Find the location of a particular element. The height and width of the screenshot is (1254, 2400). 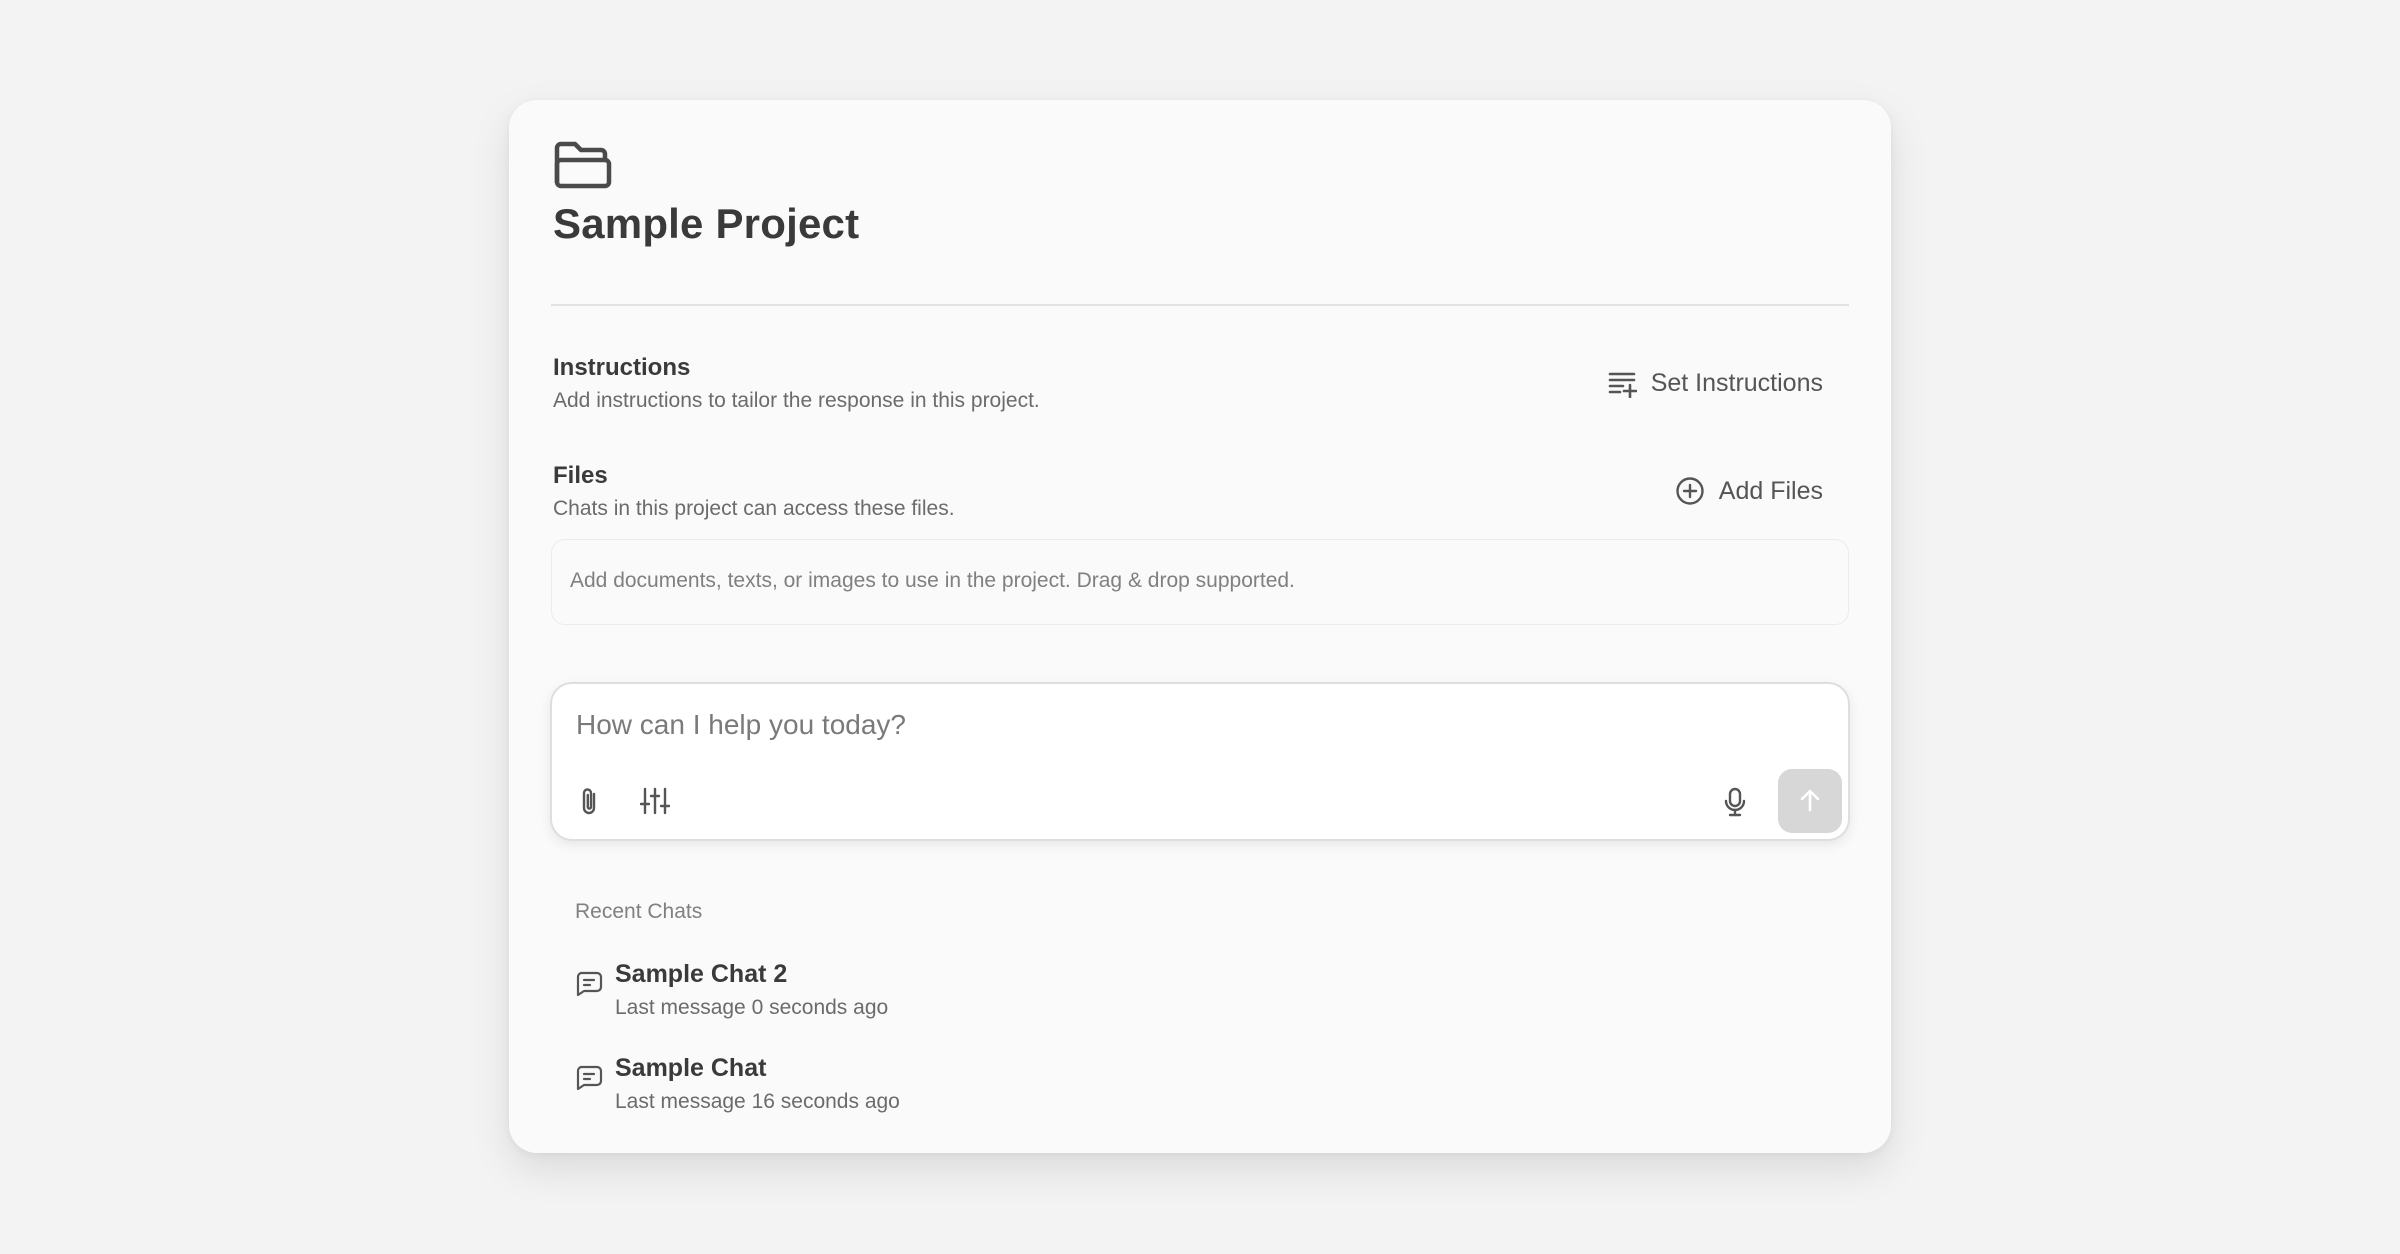

chat-last-message: Last message 16 seconds ago is located at coordinates (757, 1101).